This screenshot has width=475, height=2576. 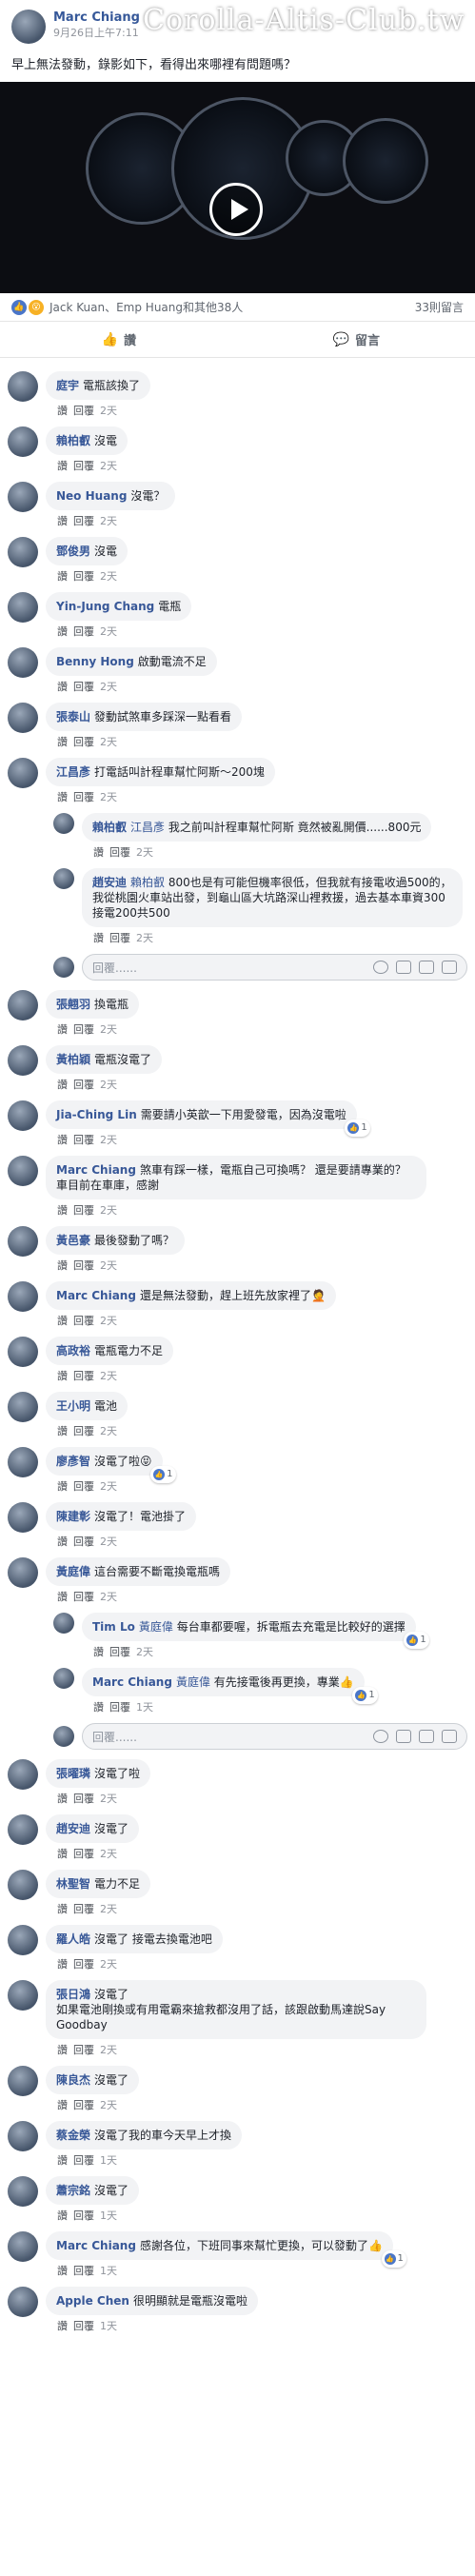 I want to click on gif-icon, so click(x=426, y=967).